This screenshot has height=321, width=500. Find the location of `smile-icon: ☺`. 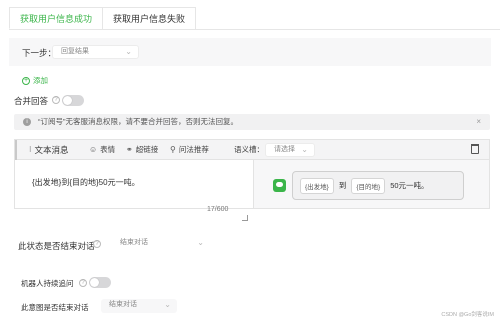

smile-icon: ☺ is located at coordinates (93, 149).